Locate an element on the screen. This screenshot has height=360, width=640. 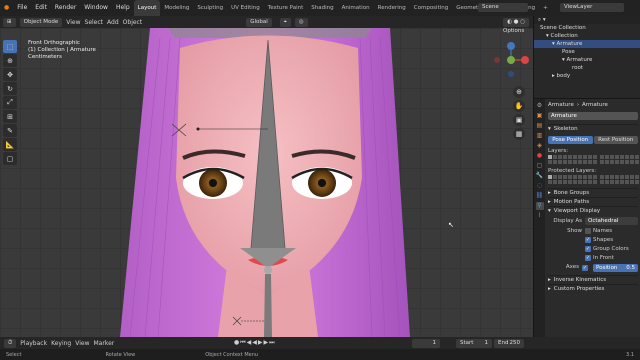
start-frame-field: Start 1 is located at coordinates (474, 343).